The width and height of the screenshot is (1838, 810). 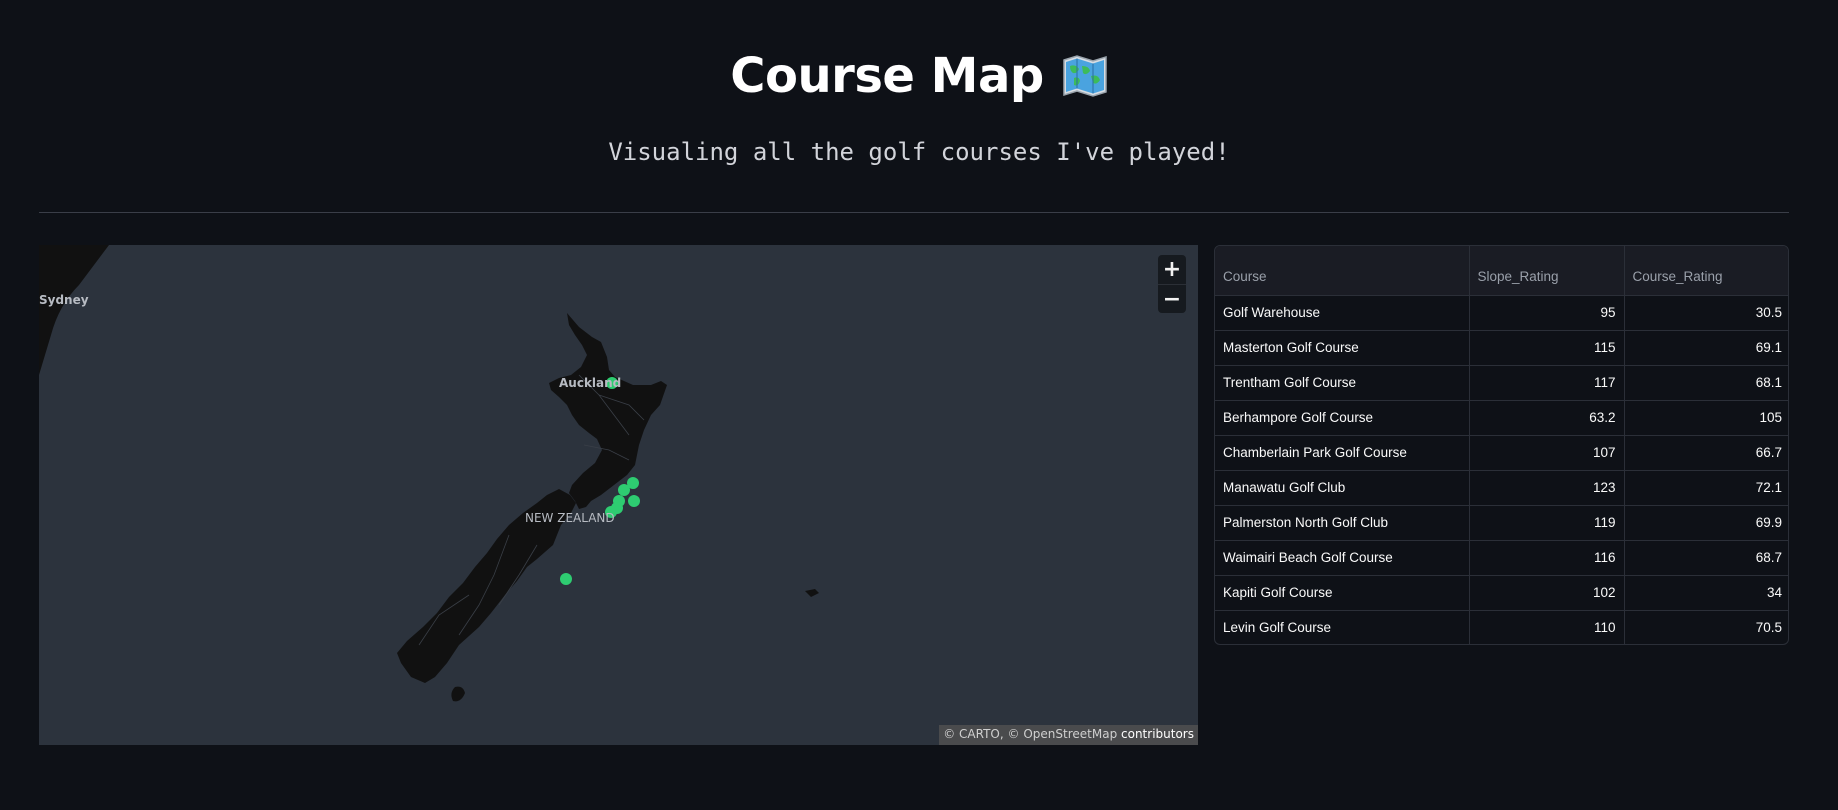 I want to click on cell-course: Golf Warehouse, so click(x=1342, y=313).